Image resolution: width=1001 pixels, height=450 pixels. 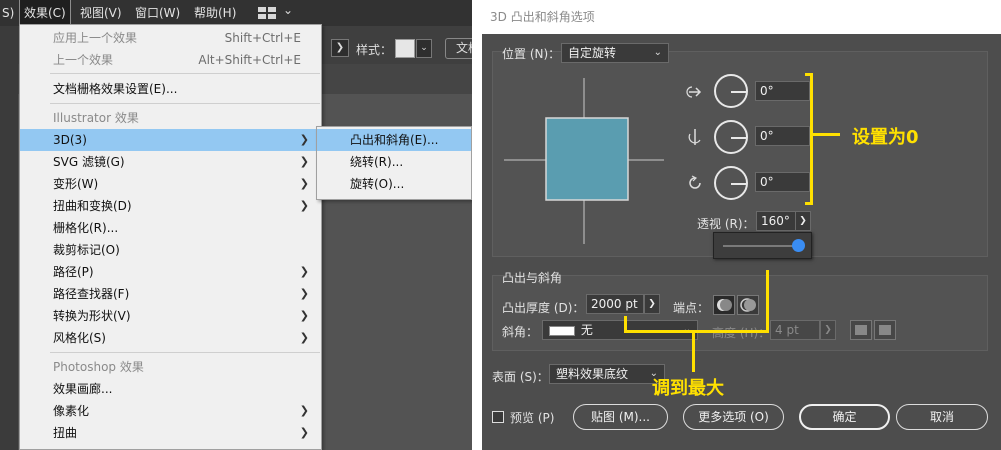 What do you see at coordinates (798, 245) in the screenshot?
I see `slider-knob` at bounding box center [798, 245].